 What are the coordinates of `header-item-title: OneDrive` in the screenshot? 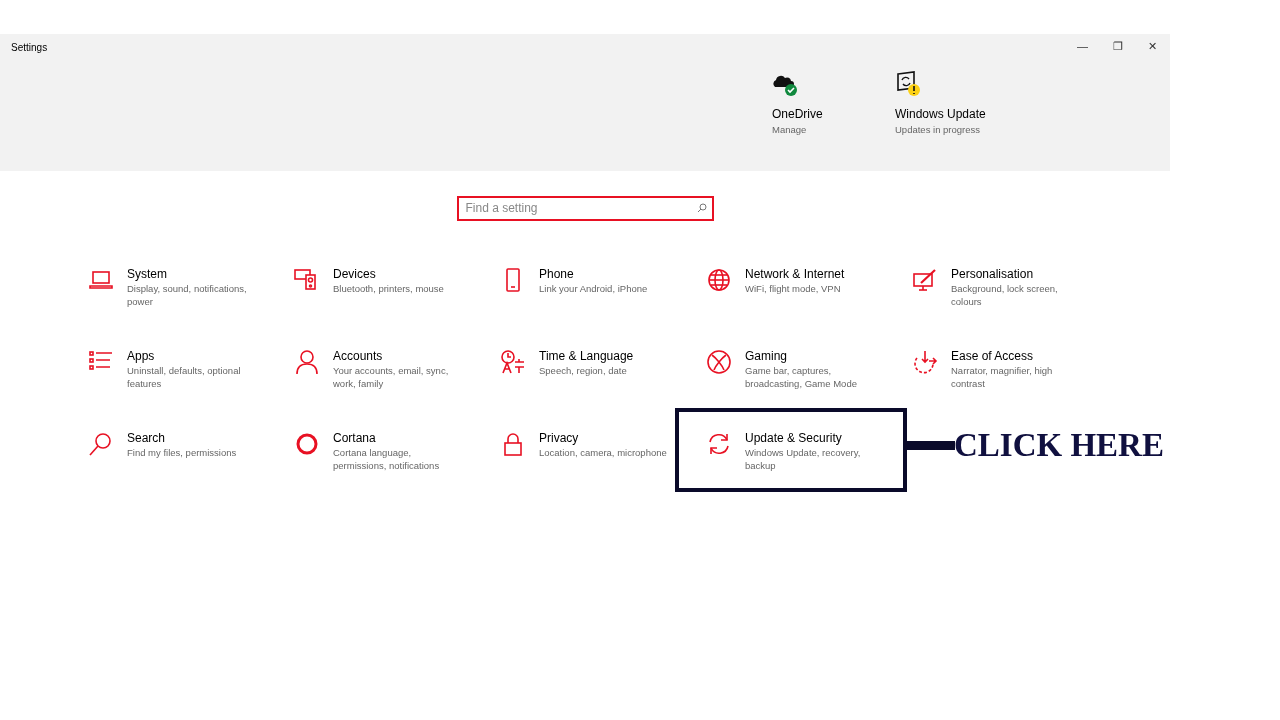 It's located at (833, 113).